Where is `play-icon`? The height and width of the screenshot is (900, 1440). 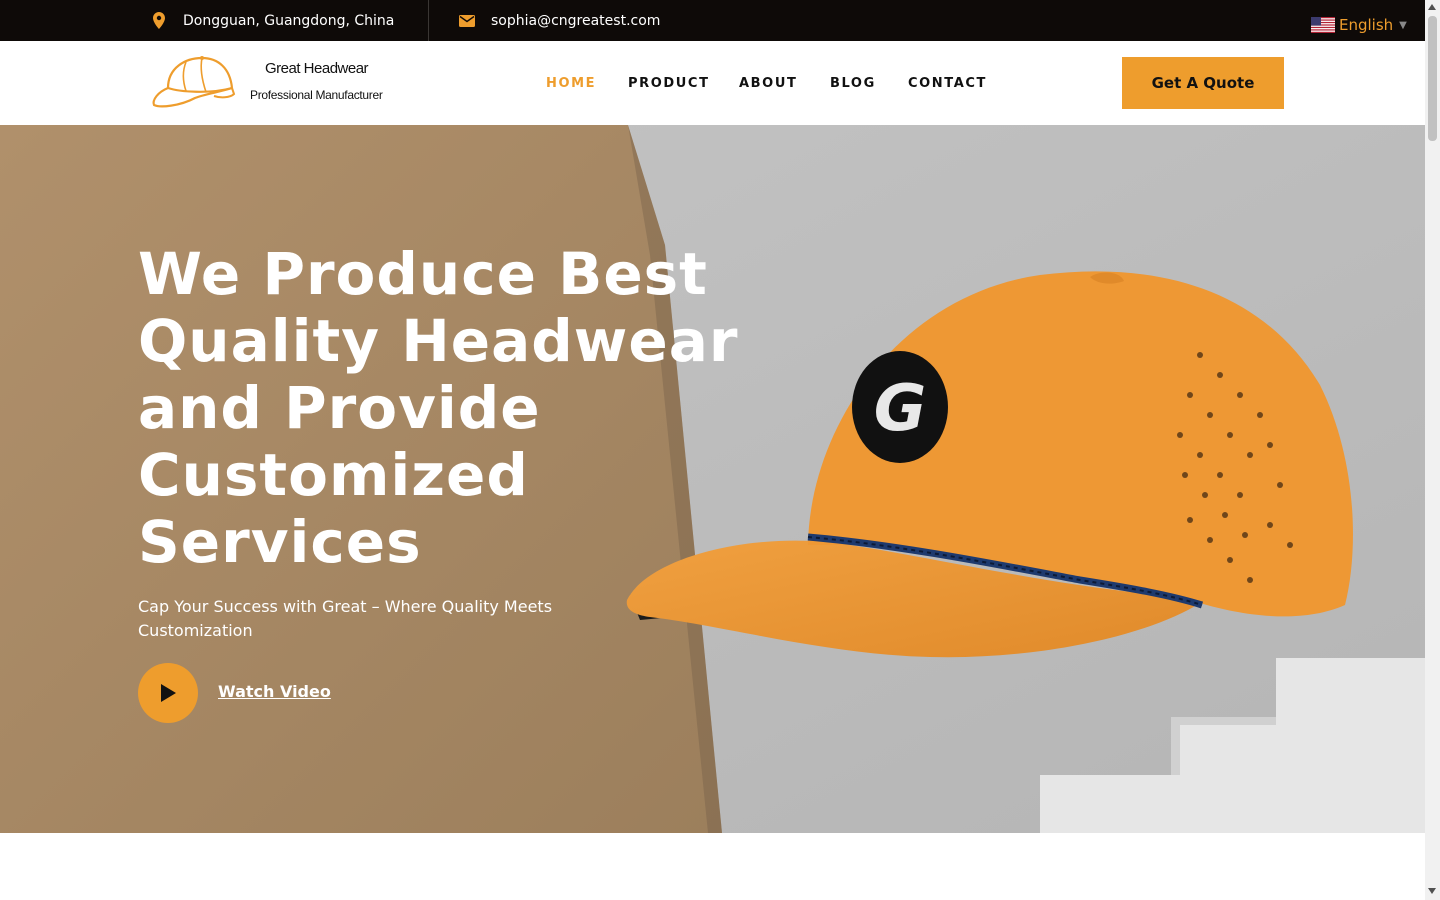 play-icon is located at coordinates (168, 693).